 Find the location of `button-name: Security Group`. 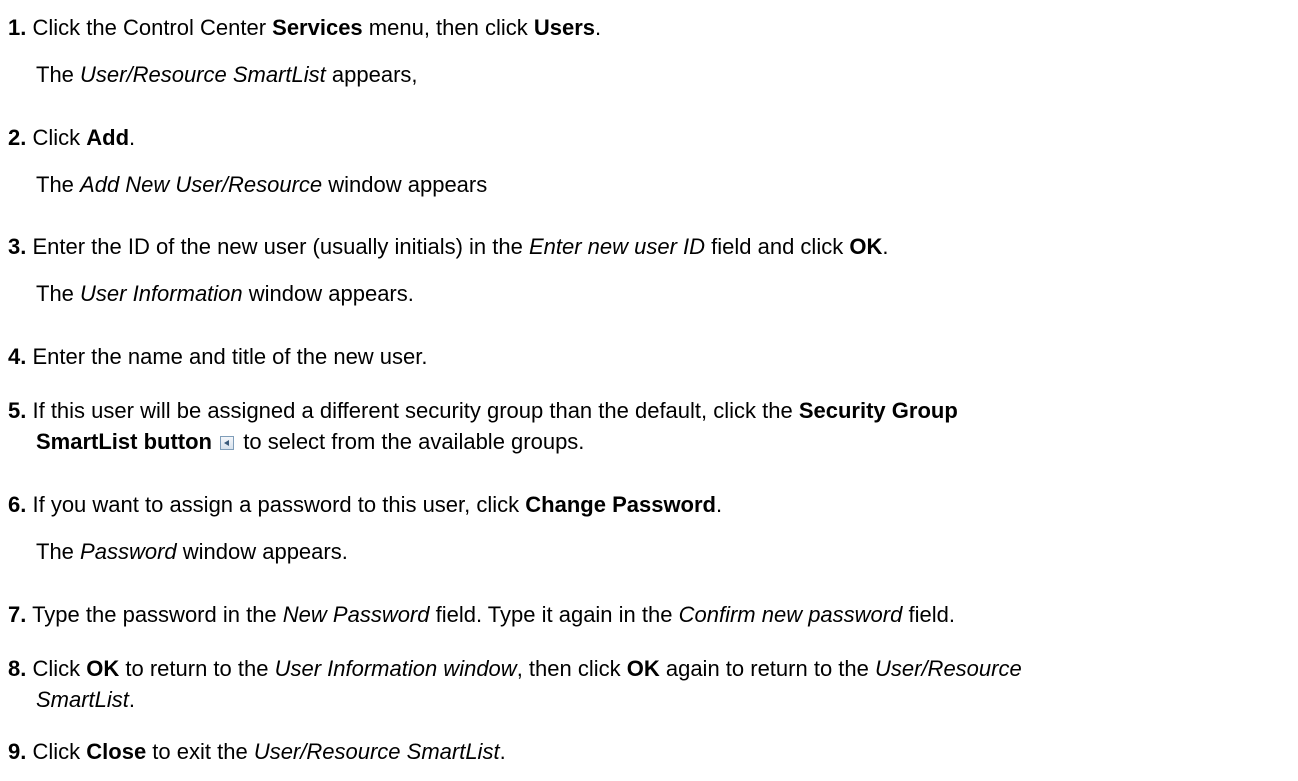

button-name: Security Group is located at coordinates (878, 410).